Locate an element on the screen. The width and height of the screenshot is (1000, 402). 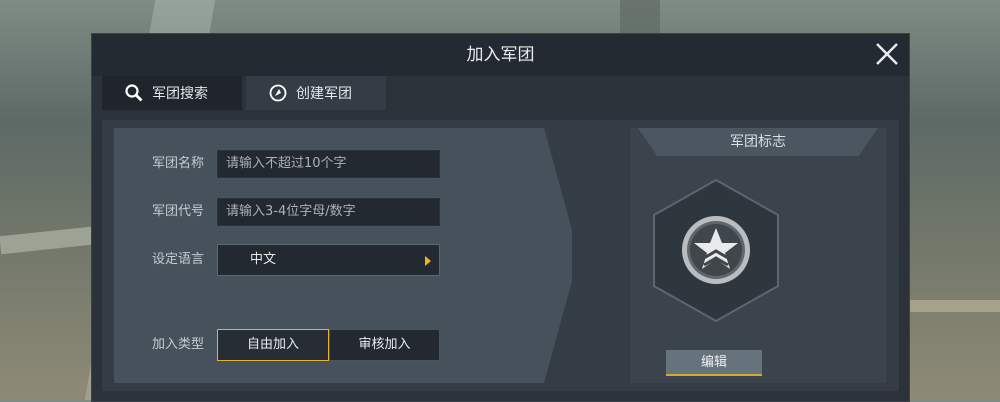
language-select: 中文 is located at coordinates (328, 260).